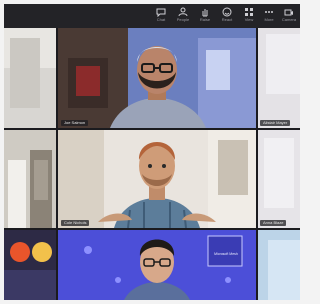 This screenshot has width=320, height=304. What do you see at coordinates (161, 12) in the screenshot?
I see `chat-icon` at bounding box center [161, 12].